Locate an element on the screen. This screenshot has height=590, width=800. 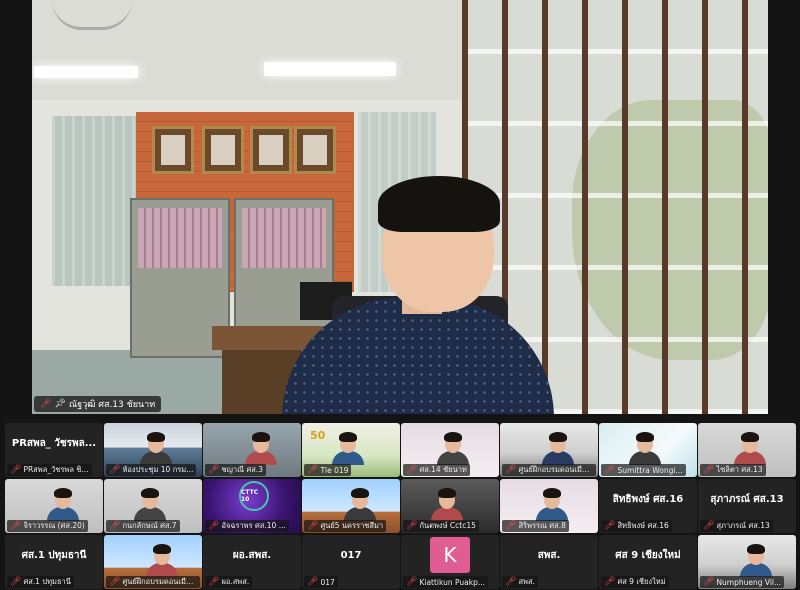
participant-tile: 🎤︎ ศูนย์5 นครราชสีมา is located at coordinates (351, 506).